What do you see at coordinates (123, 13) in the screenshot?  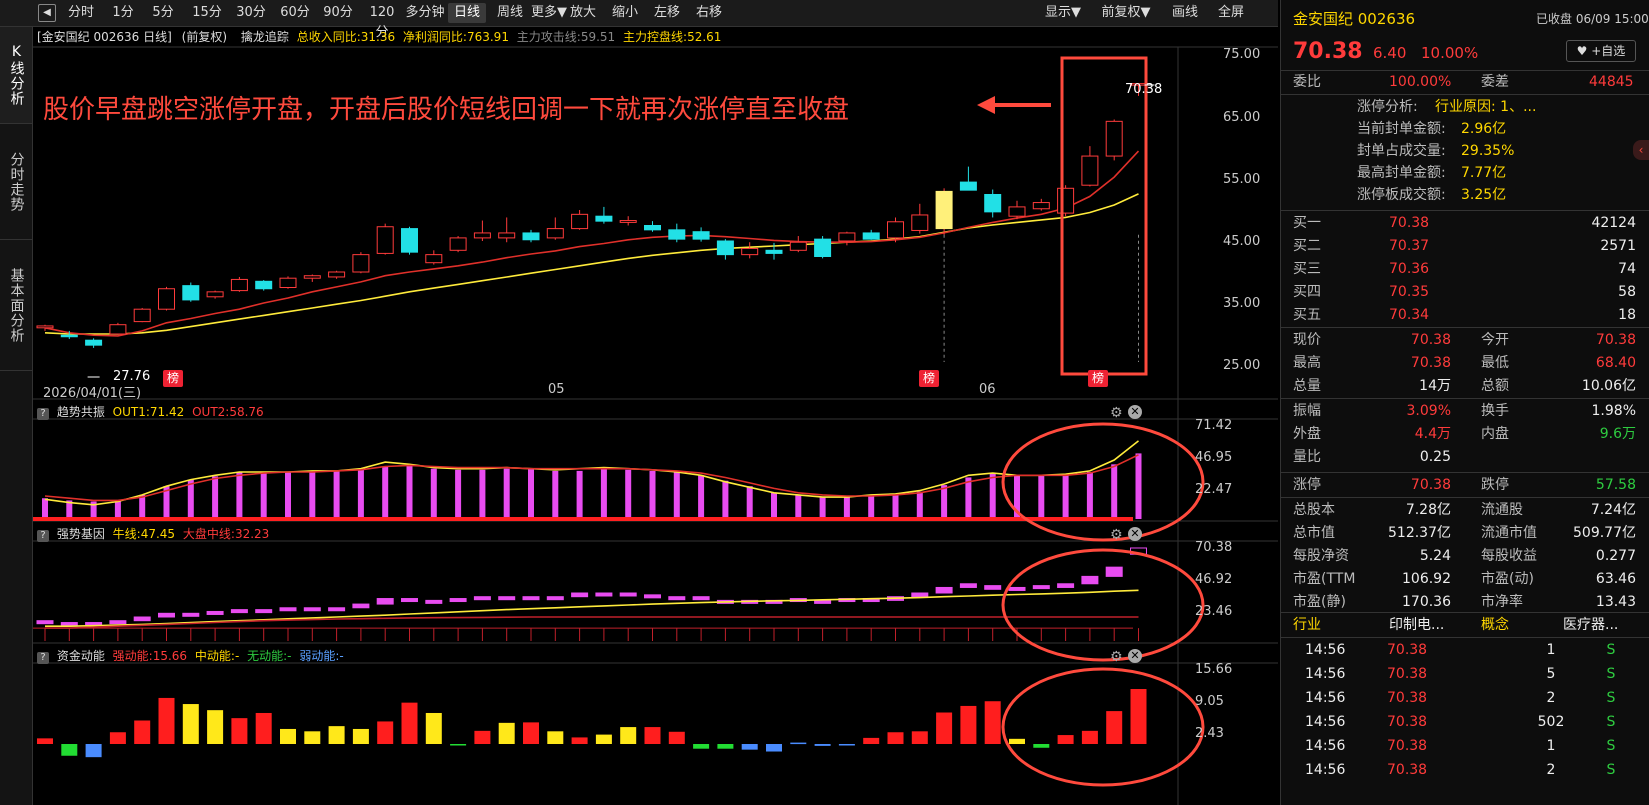 I see `period-button: 1分` at bounding box center [123, 13].